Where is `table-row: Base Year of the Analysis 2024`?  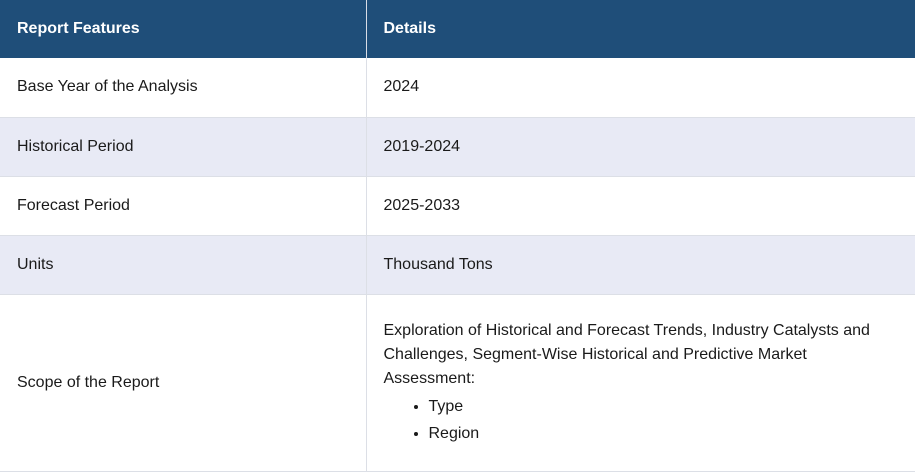
table-row: Base Year of the Analysis 2024 is located at coordinates (457, 88).